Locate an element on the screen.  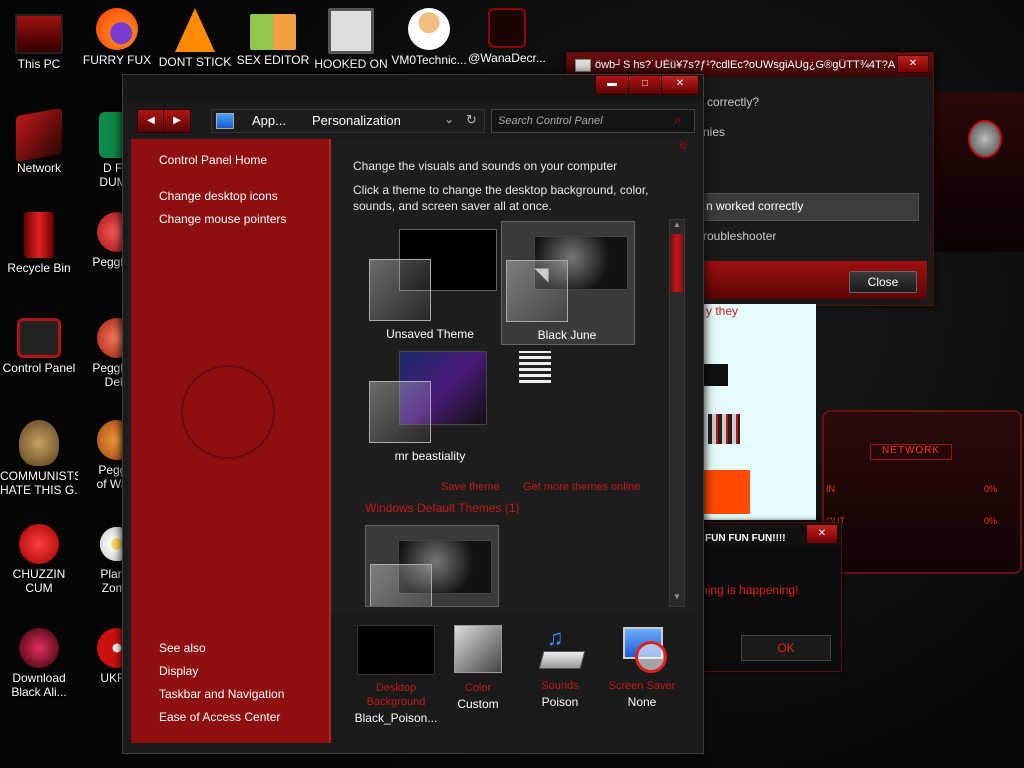
sounds-icon: ♫ is located at coordinates (561, 648).